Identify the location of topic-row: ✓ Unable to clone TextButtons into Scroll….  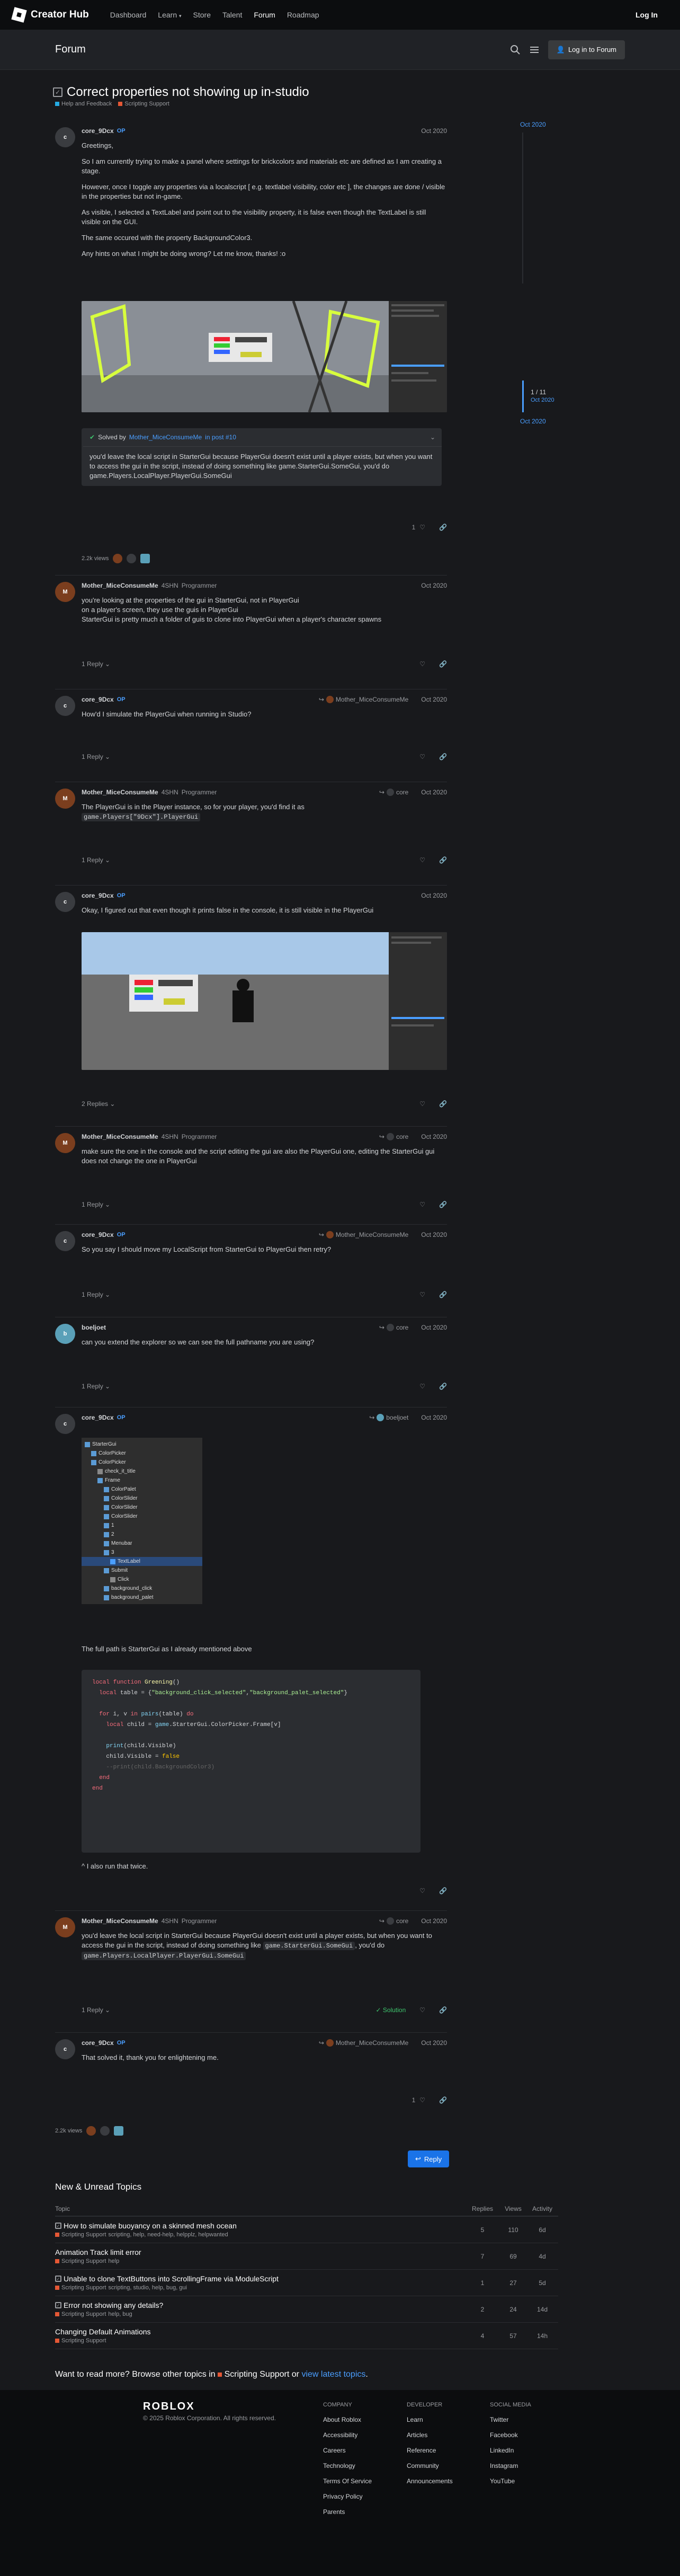
(306, 2283).